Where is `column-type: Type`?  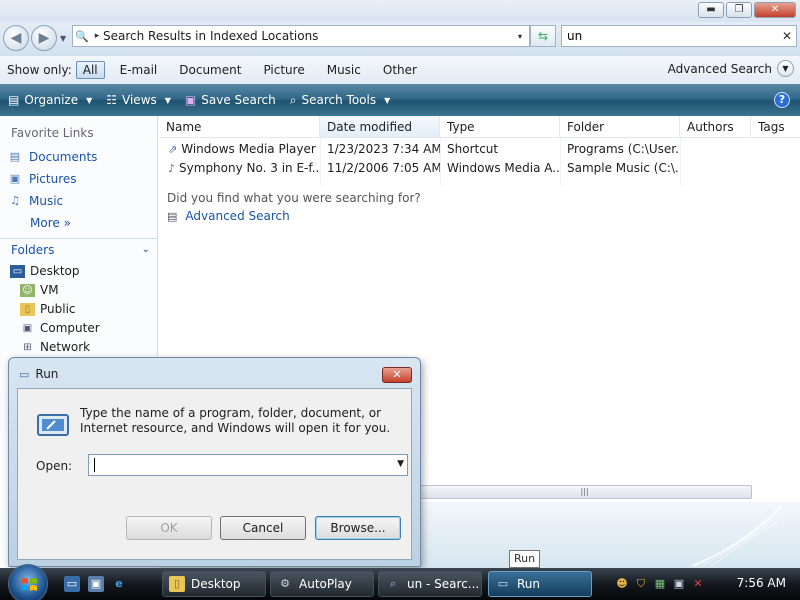
column-type: Type is located at coordinates (500, 126).